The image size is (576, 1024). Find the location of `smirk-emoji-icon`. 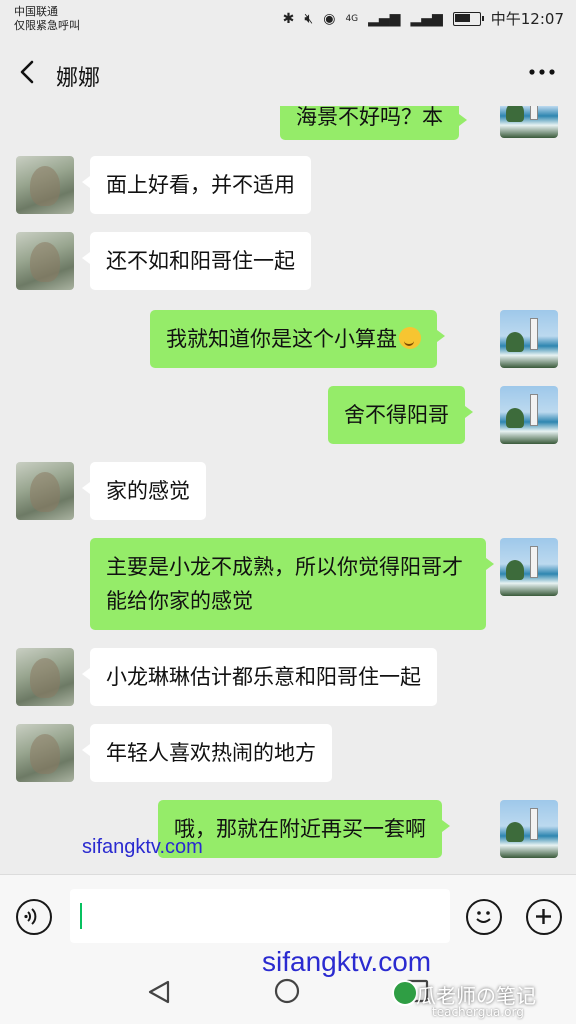

smirk-emoji-icon is located at coordinates (410, 338).